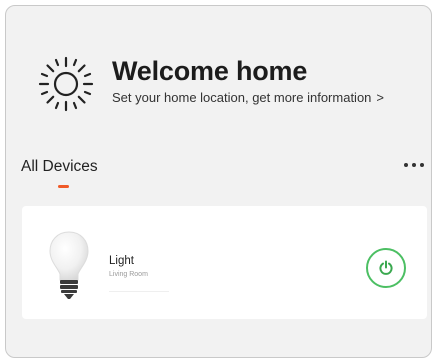 The image size is (438, 364). What do you see at coordinates (121, 261) in the screenshot?
I see `device-name: Light` at bounding box center [121, 261].